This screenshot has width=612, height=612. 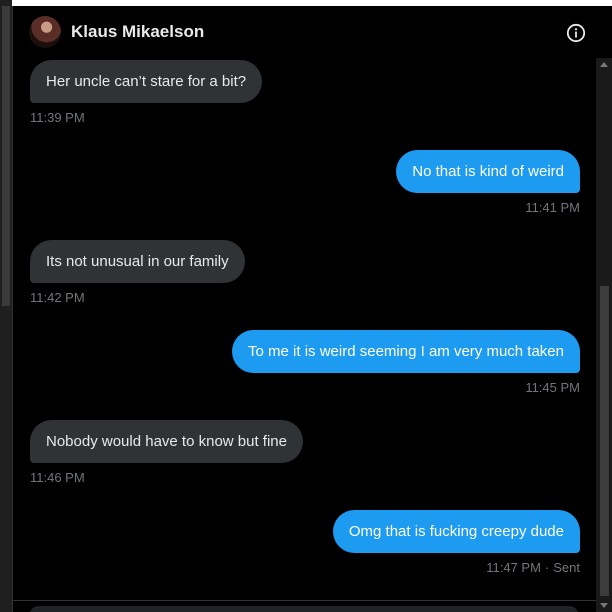 I want to click on timestamp-text: 11:39 PM, so click(x=57, y=117).